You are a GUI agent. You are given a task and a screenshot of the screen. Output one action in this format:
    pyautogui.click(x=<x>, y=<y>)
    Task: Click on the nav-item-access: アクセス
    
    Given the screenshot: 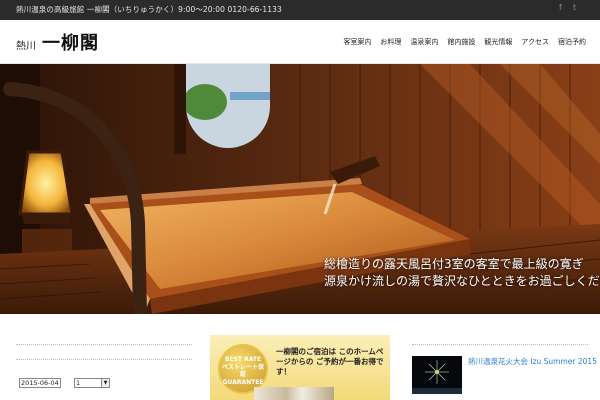 What is the action you would take?
    pyautogui.click(x=535, y=42)
    